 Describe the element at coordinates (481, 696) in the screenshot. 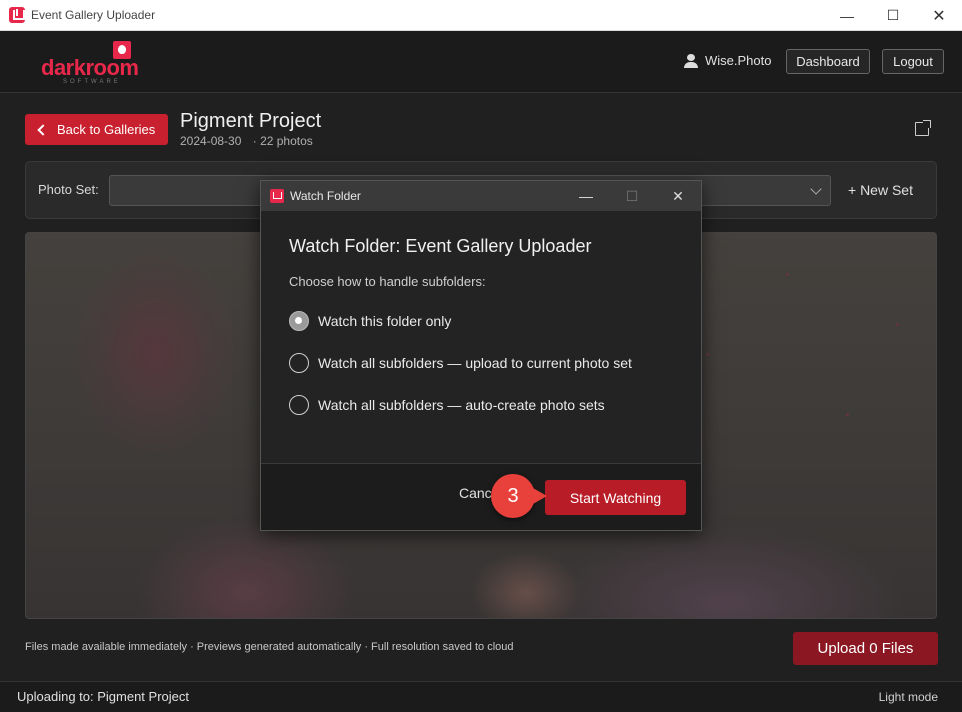

I see `status-bar: Uploading to: Pigment Project Light mode` at that location.